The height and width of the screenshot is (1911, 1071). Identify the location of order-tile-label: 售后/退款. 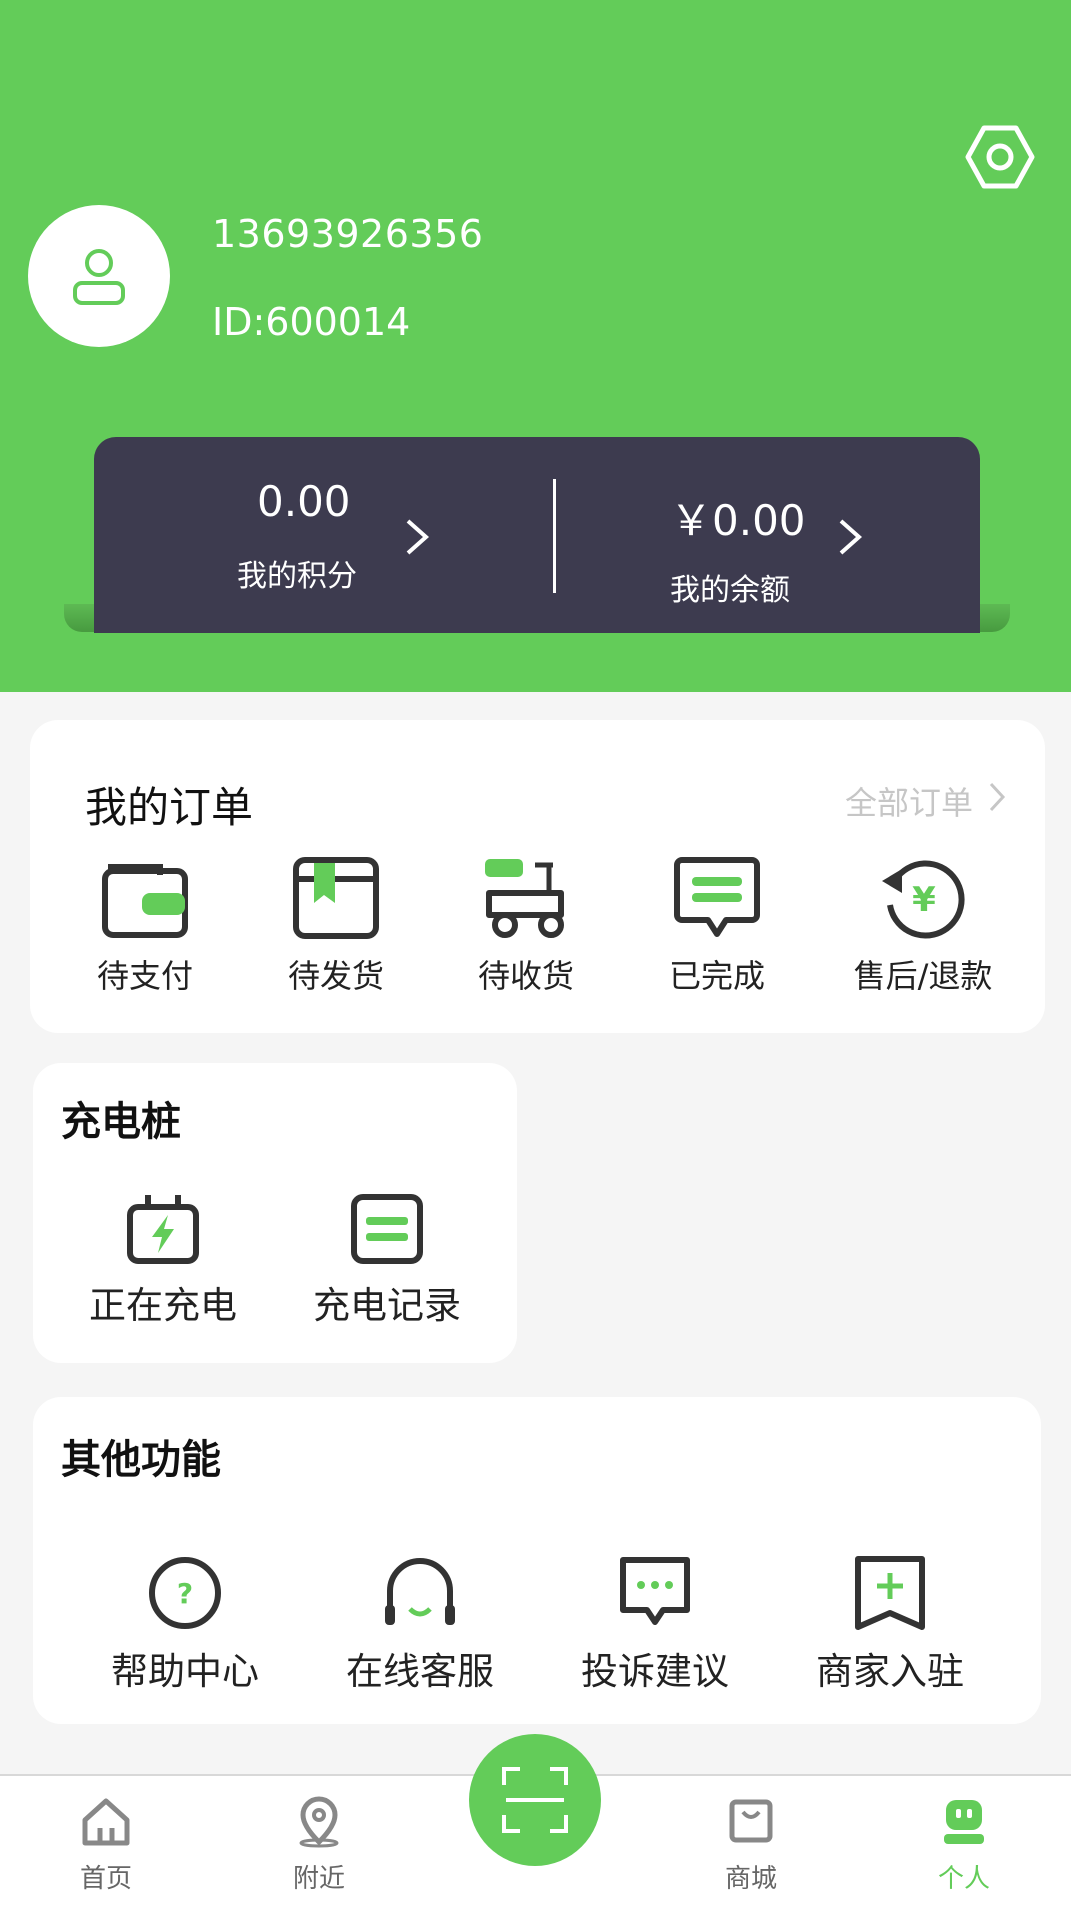
(923, 976).